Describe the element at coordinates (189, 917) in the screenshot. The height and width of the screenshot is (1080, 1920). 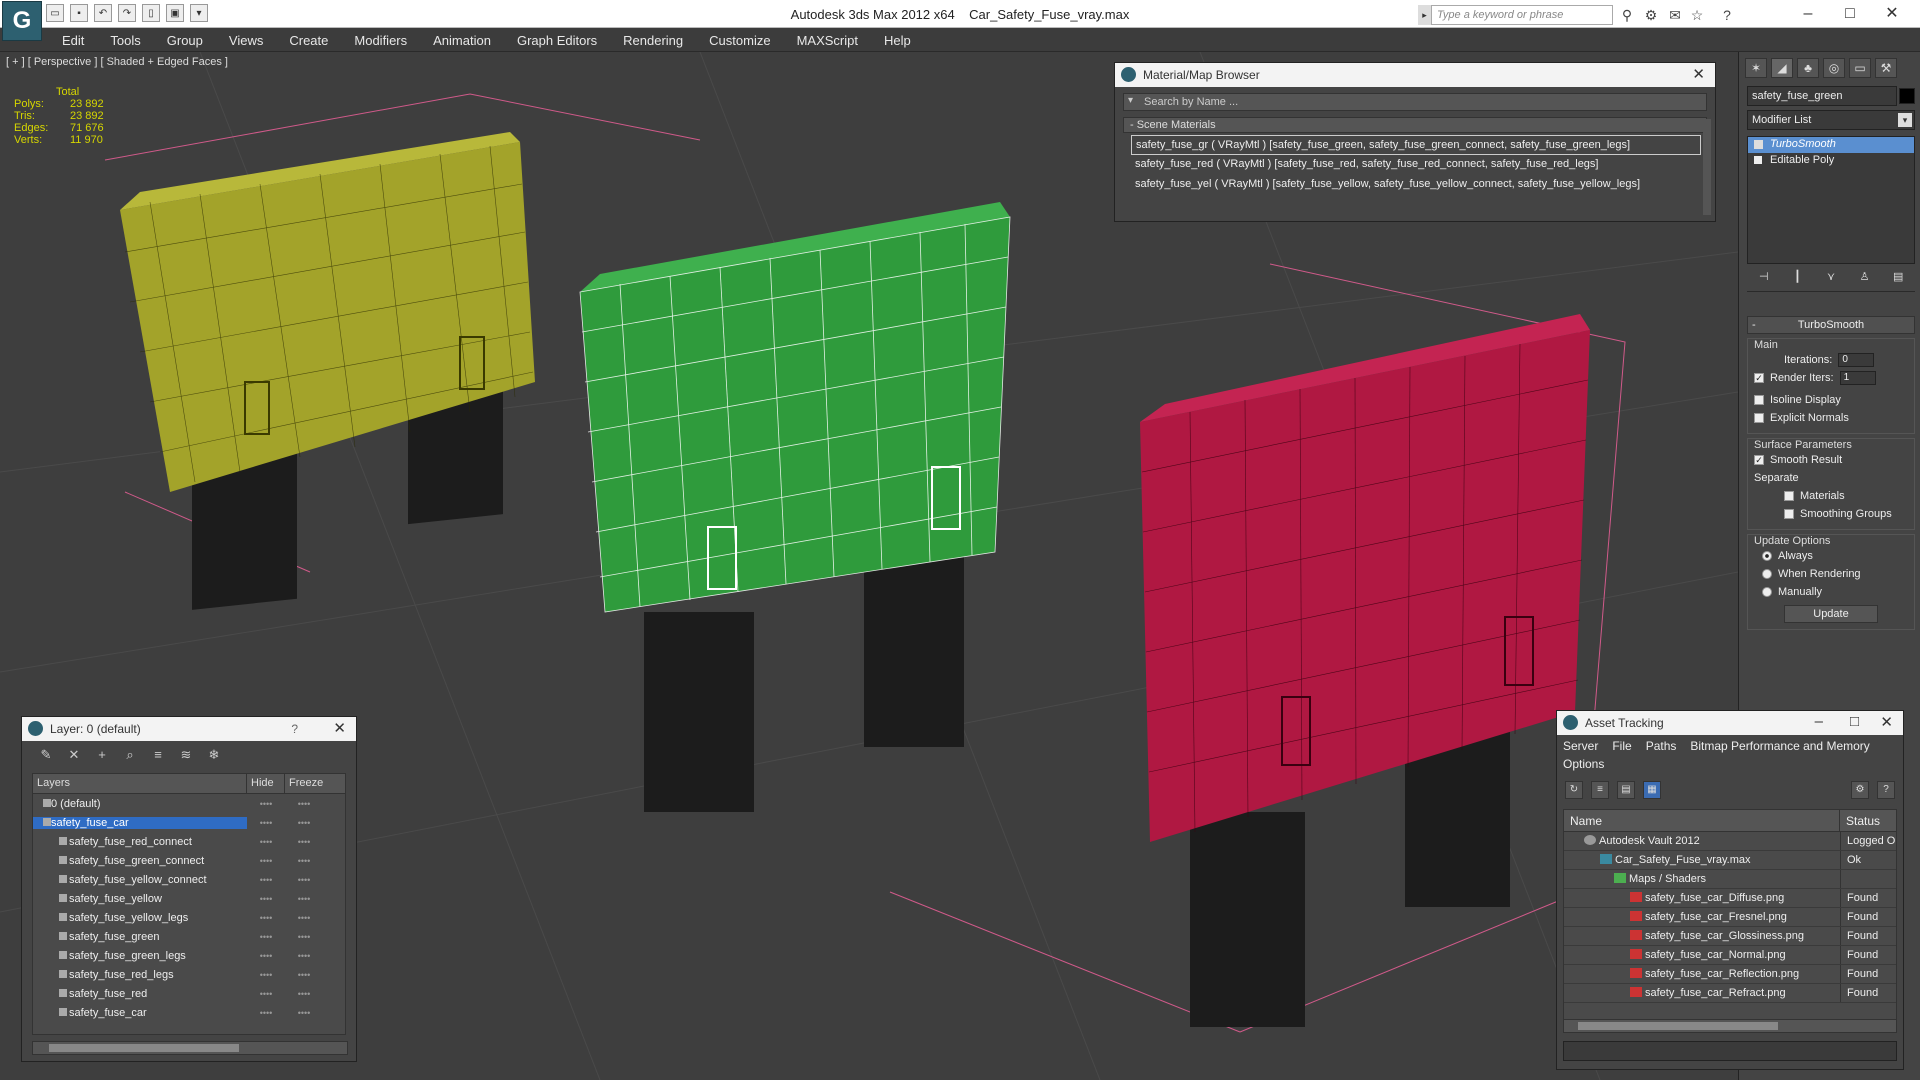
I see `layer-row: safety_fuse_yellow_legs •••• ••••` at that location.